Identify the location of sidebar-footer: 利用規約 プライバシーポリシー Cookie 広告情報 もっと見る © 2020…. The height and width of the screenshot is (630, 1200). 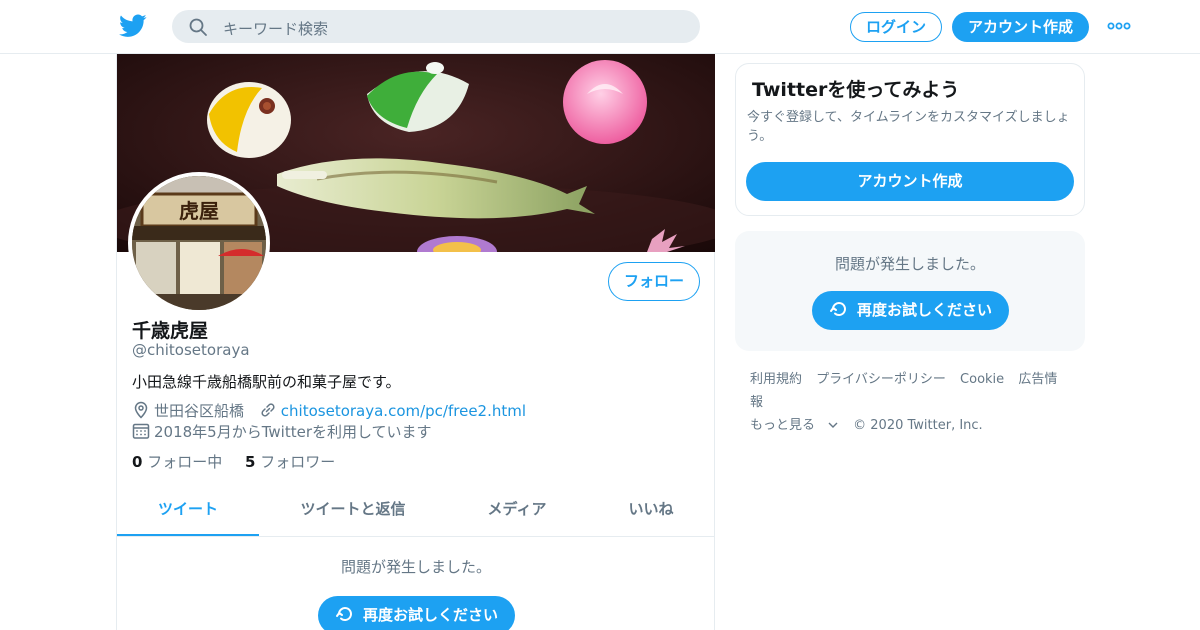
(915, 402).